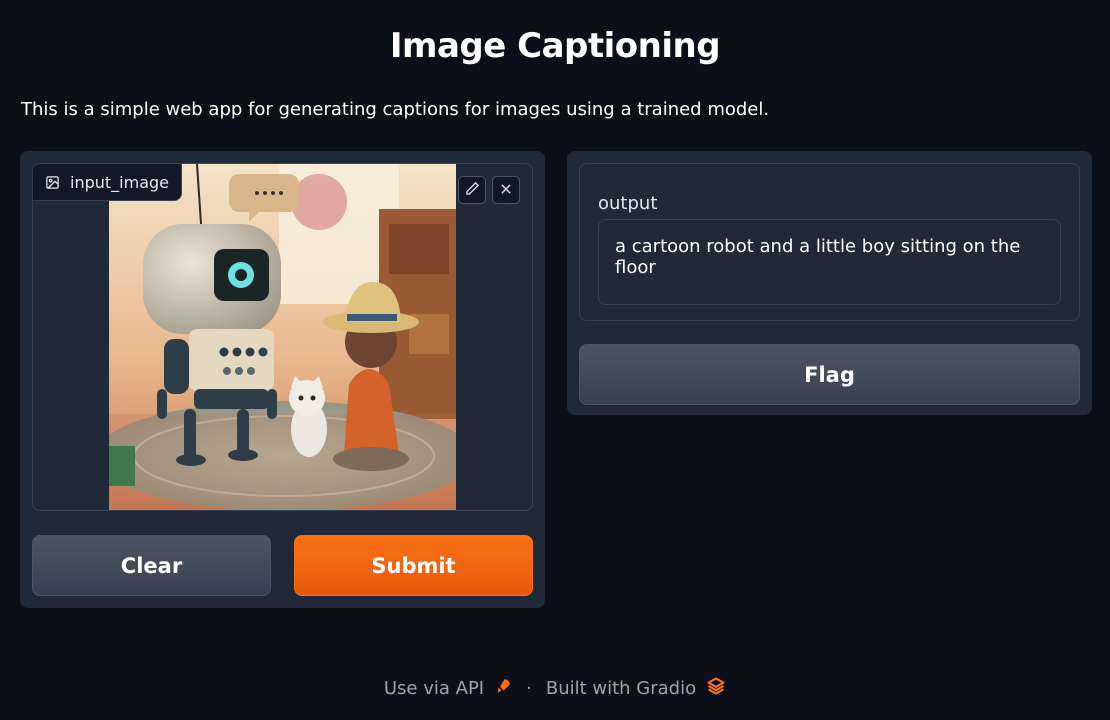  Describe the element at coordinates (628, 203) in the screenshot. I see `output-label: output` at that location.